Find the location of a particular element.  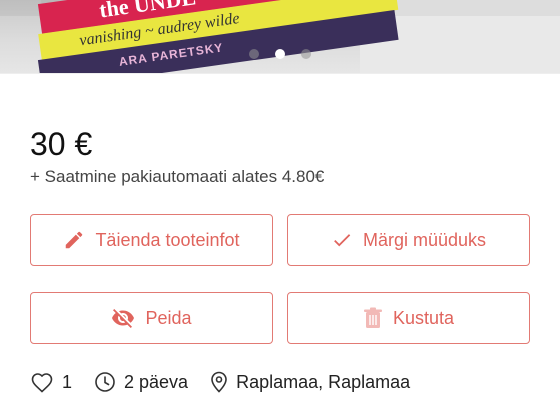

listing-location: Raplamaa, Raplamaa is located at coordinates (310, 382).